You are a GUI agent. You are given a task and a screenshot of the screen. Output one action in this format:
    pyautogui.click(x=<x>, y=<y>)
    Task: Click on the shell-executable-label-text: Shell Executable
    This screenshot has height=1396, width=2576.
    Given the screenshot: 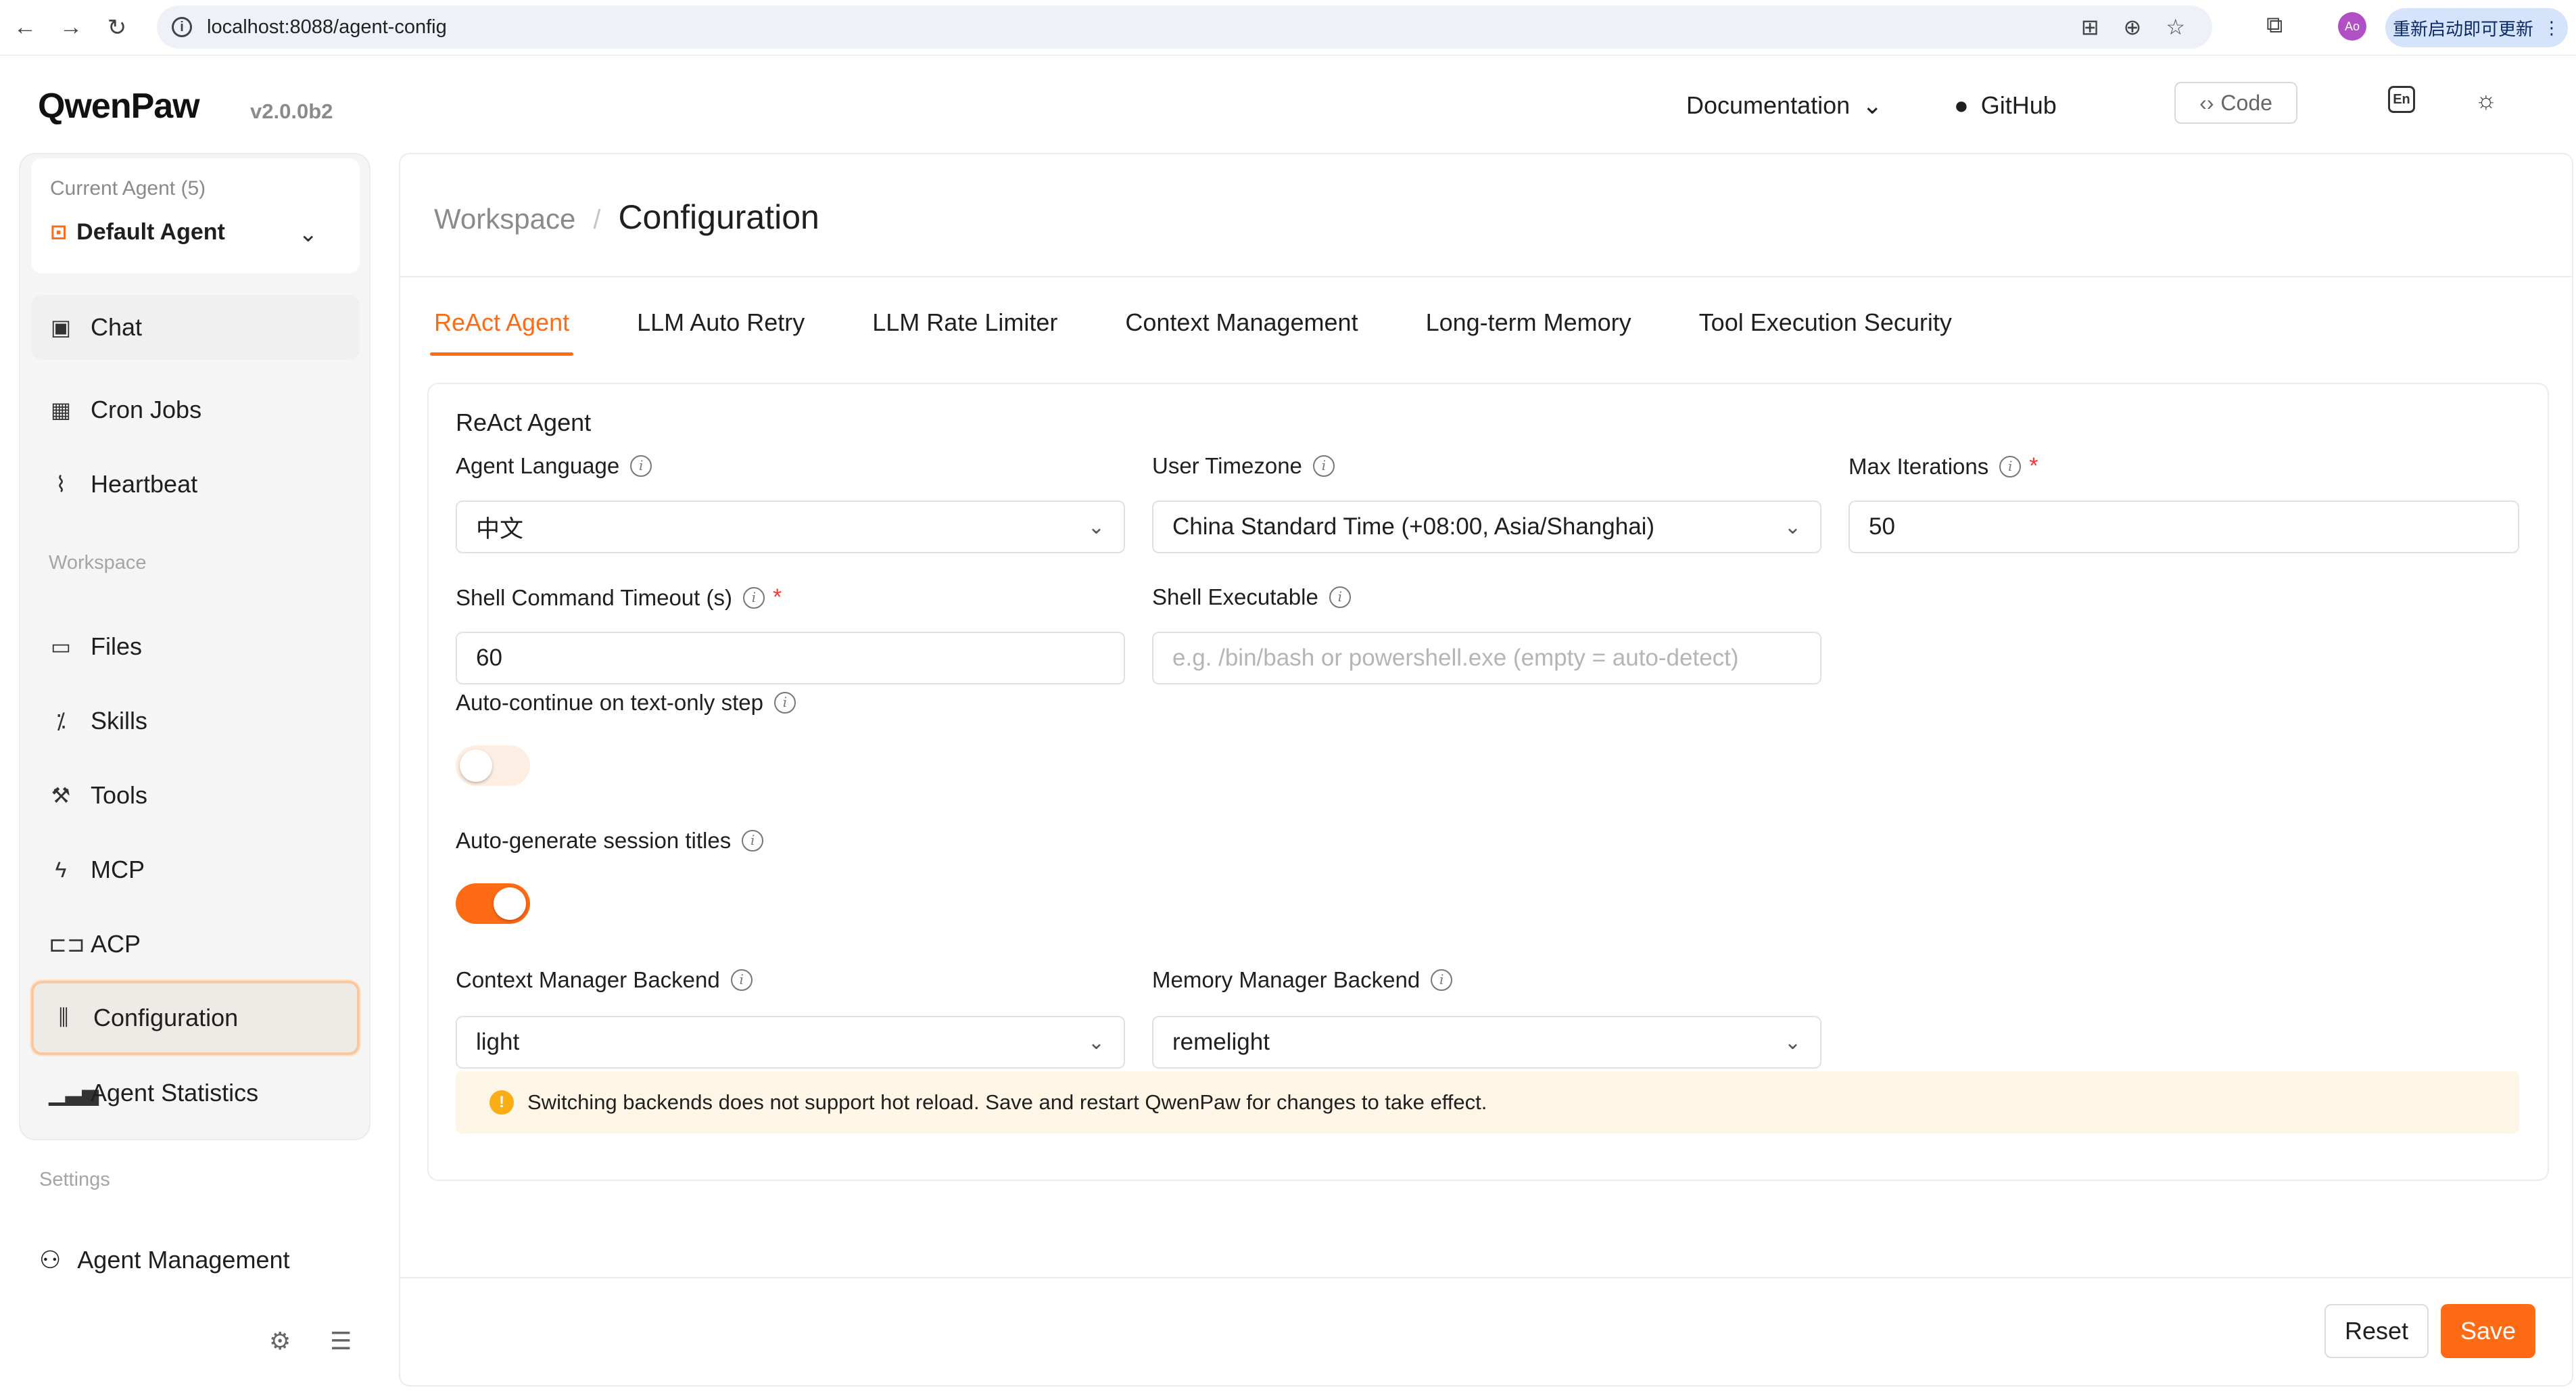 What is the action you would take?
    pyautogui.click(x=1235, y=596)
    